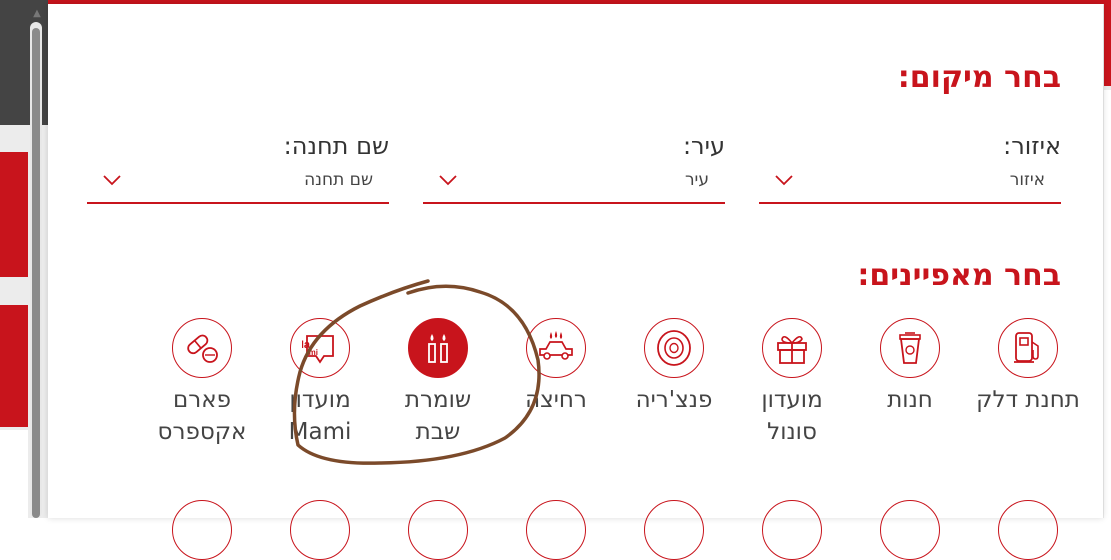 This screenshot has height=560, width=1111. What do you see at coordinates (674, 400) in the screenshot?
I see `feature-label: פנצ'ריה` at bounding box center [674, 400].